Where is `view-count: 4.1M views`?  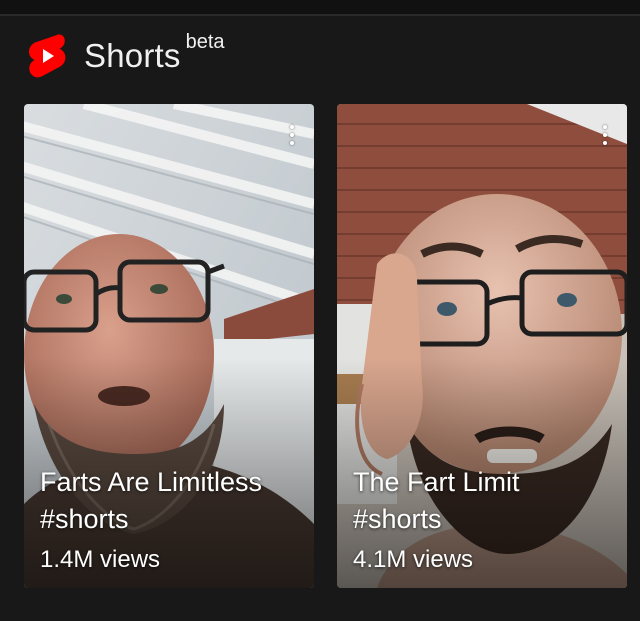
view-count: 4.1M views is located at coordinates (413, 559).